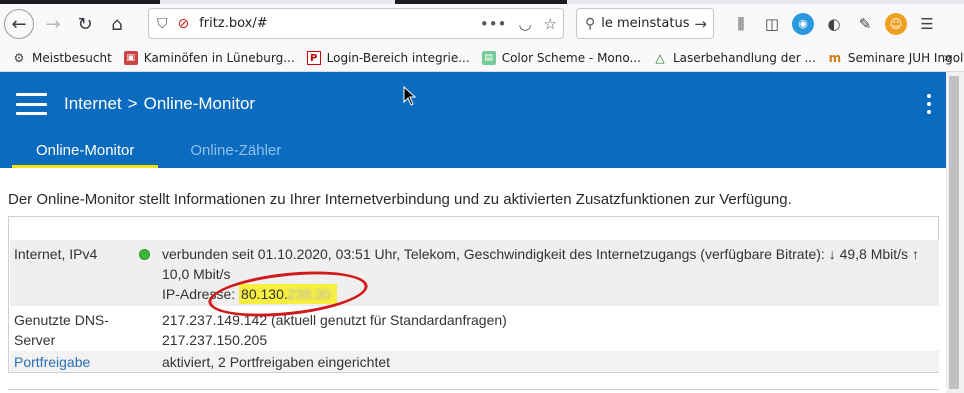 This screenshot has width=964, height=393. I want to click on home-button: ⌂, so click(117, 24).